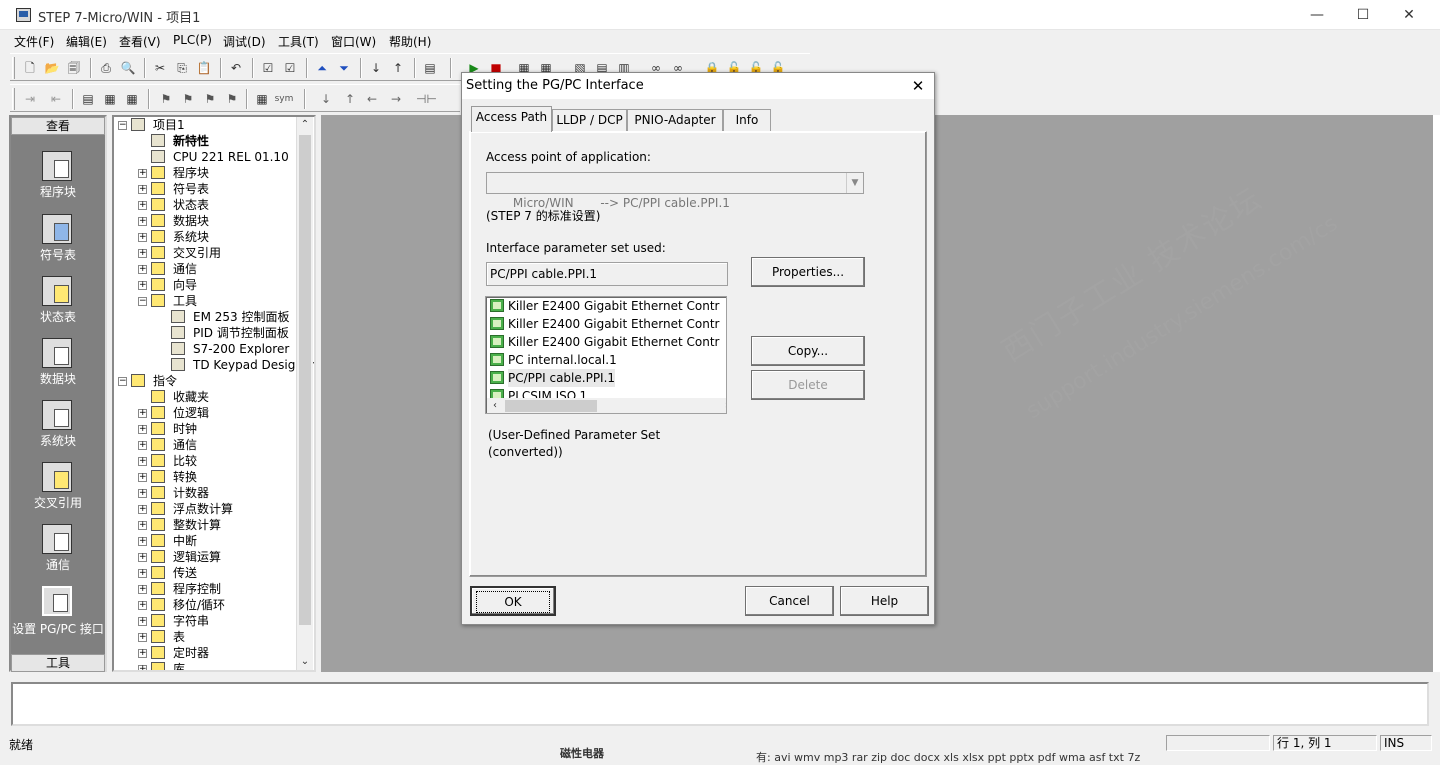 This screenshot has height=765, width=1440. What do you see at coordinates (236, 68) in the screenshot?
I see `undo-icon: ↶` at bounding box center [236, 68].